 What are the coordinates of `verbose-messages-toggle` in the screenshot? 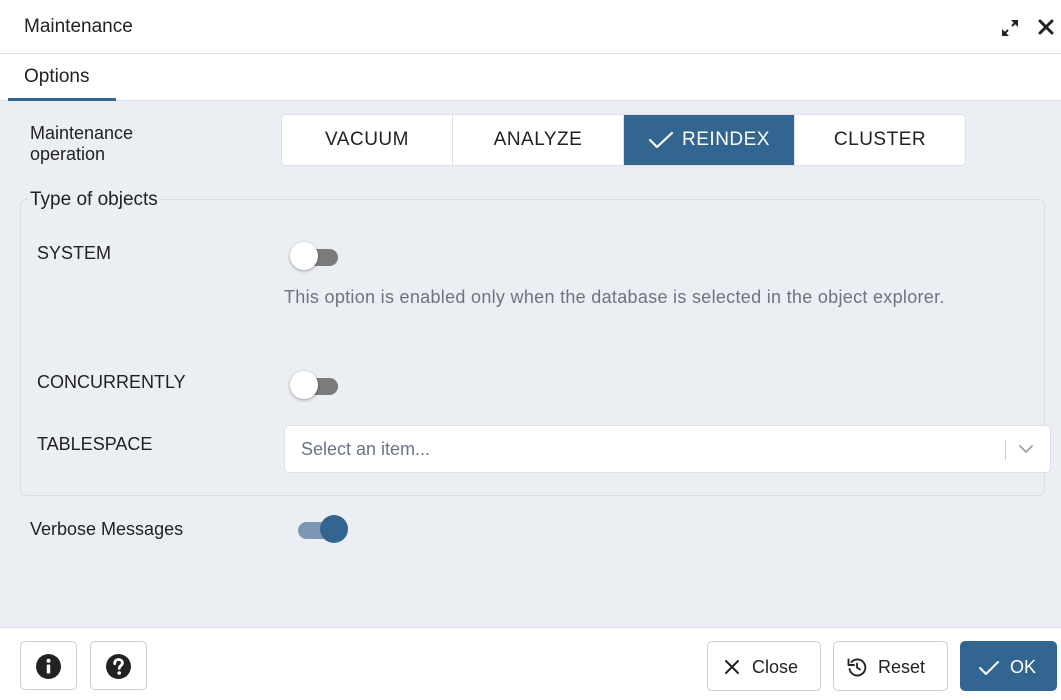 It's located at (325, 529).